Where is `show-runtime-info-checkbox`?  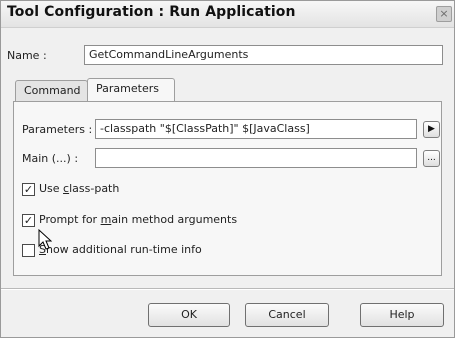 show-runtime-info-checkbox is located at coordinates (28, 250).